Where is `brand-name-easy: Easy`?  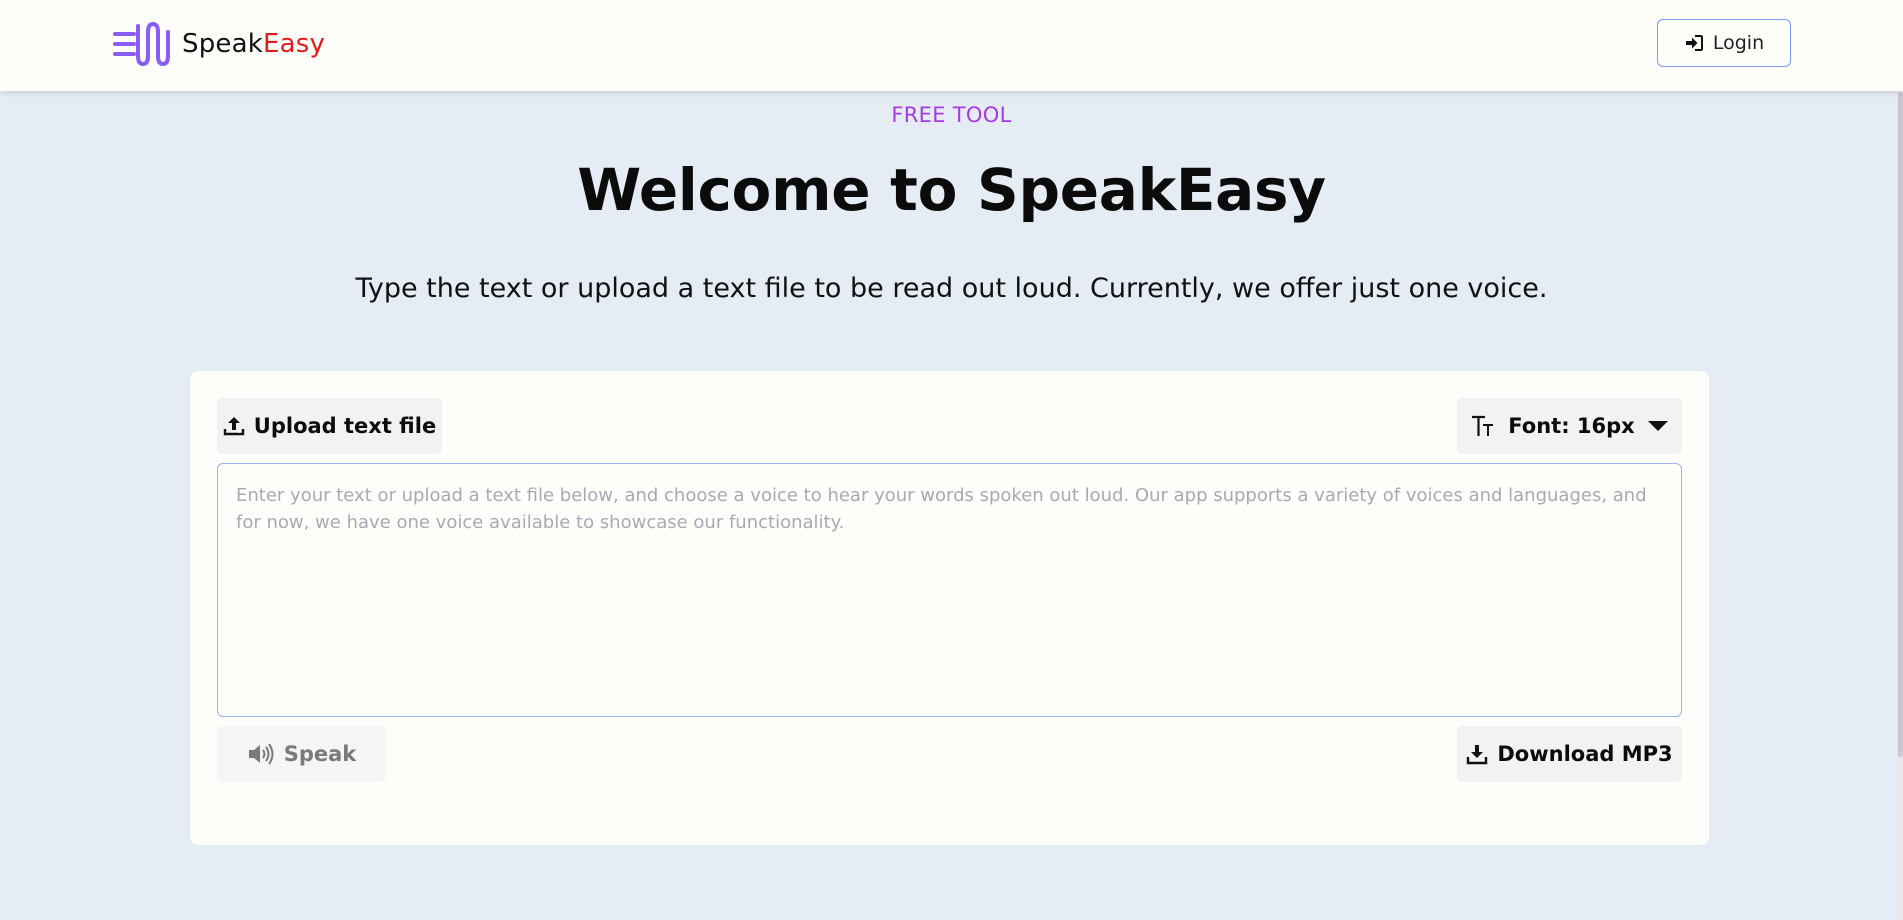
brand-name-easy: Easy is located at coordinates (294, 44).